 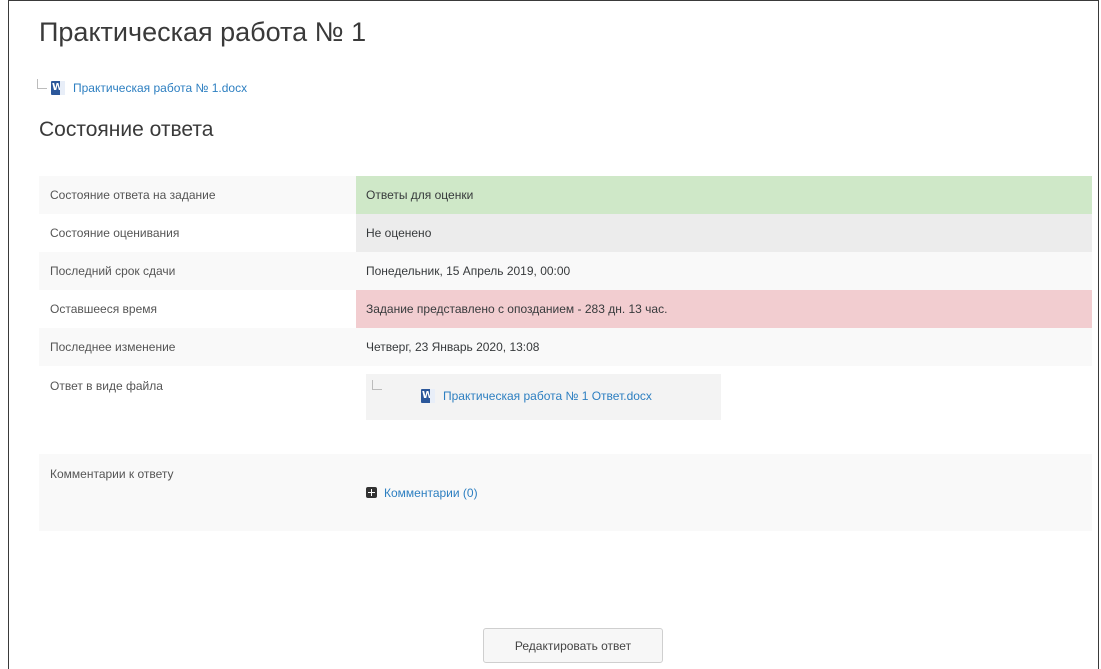 I want to click on submission-status-value: Ответы для оценки, so click(x=724, y=195).